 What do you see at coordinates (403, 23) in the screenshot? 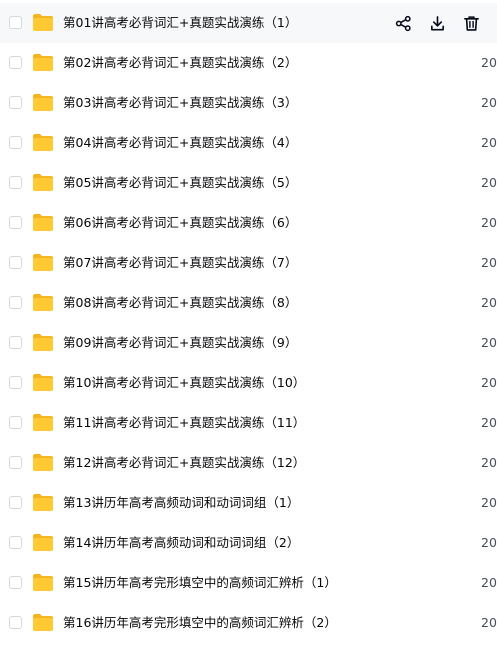
I see `share-icon` at bounding box center [403, 23].